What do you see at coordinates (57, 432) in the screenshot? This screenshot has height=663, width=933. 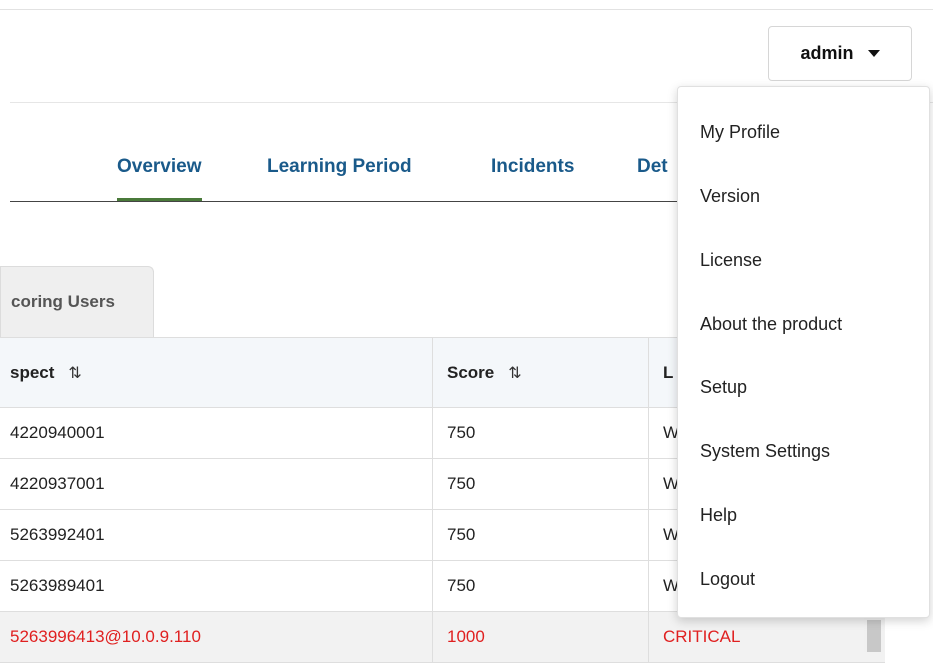 I see `cell-suspect: 4220940001` at bounding box center [57, 432].